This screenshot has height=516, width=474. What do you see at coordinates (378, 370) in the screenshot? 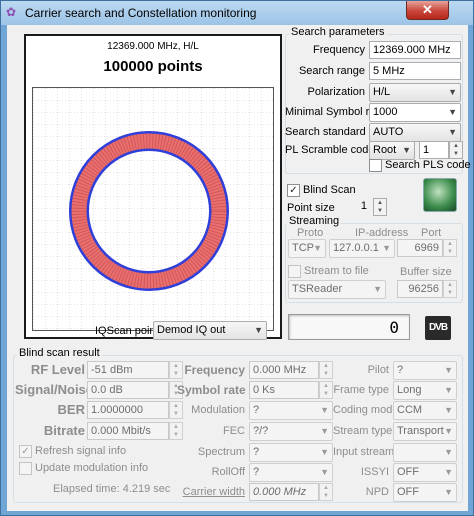
I see `pilot-label: Pilot` at bounding box center [378, 370].